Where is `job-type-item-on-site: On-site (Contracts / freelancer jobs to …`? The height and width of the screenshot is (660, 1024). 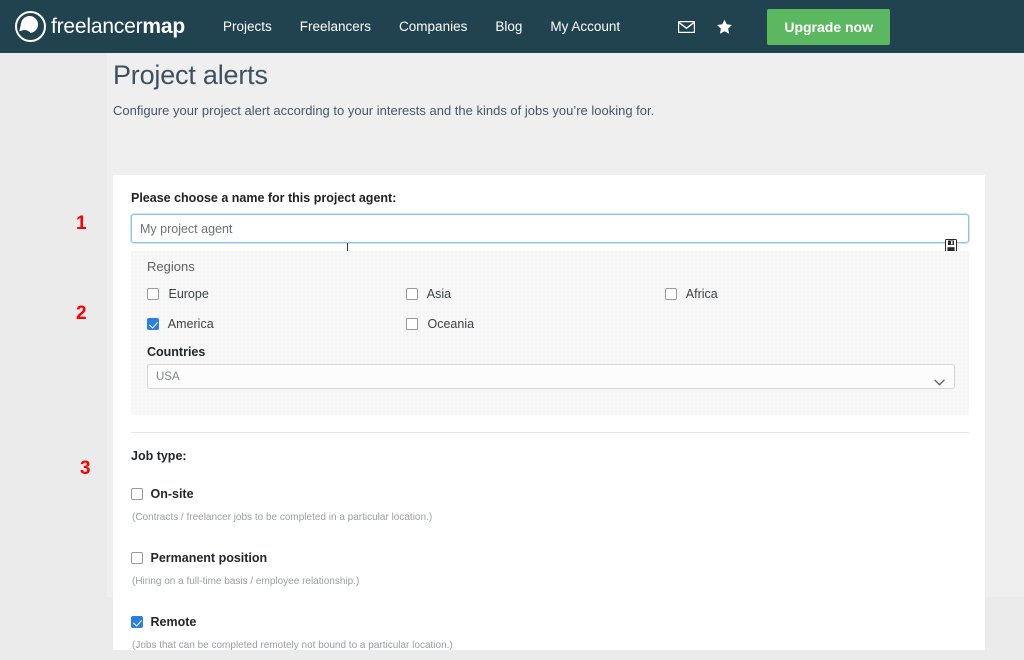 job-type-item-on-site: On-site (Contracts / freelancer jobs to … is located at coordinates (541, 504).